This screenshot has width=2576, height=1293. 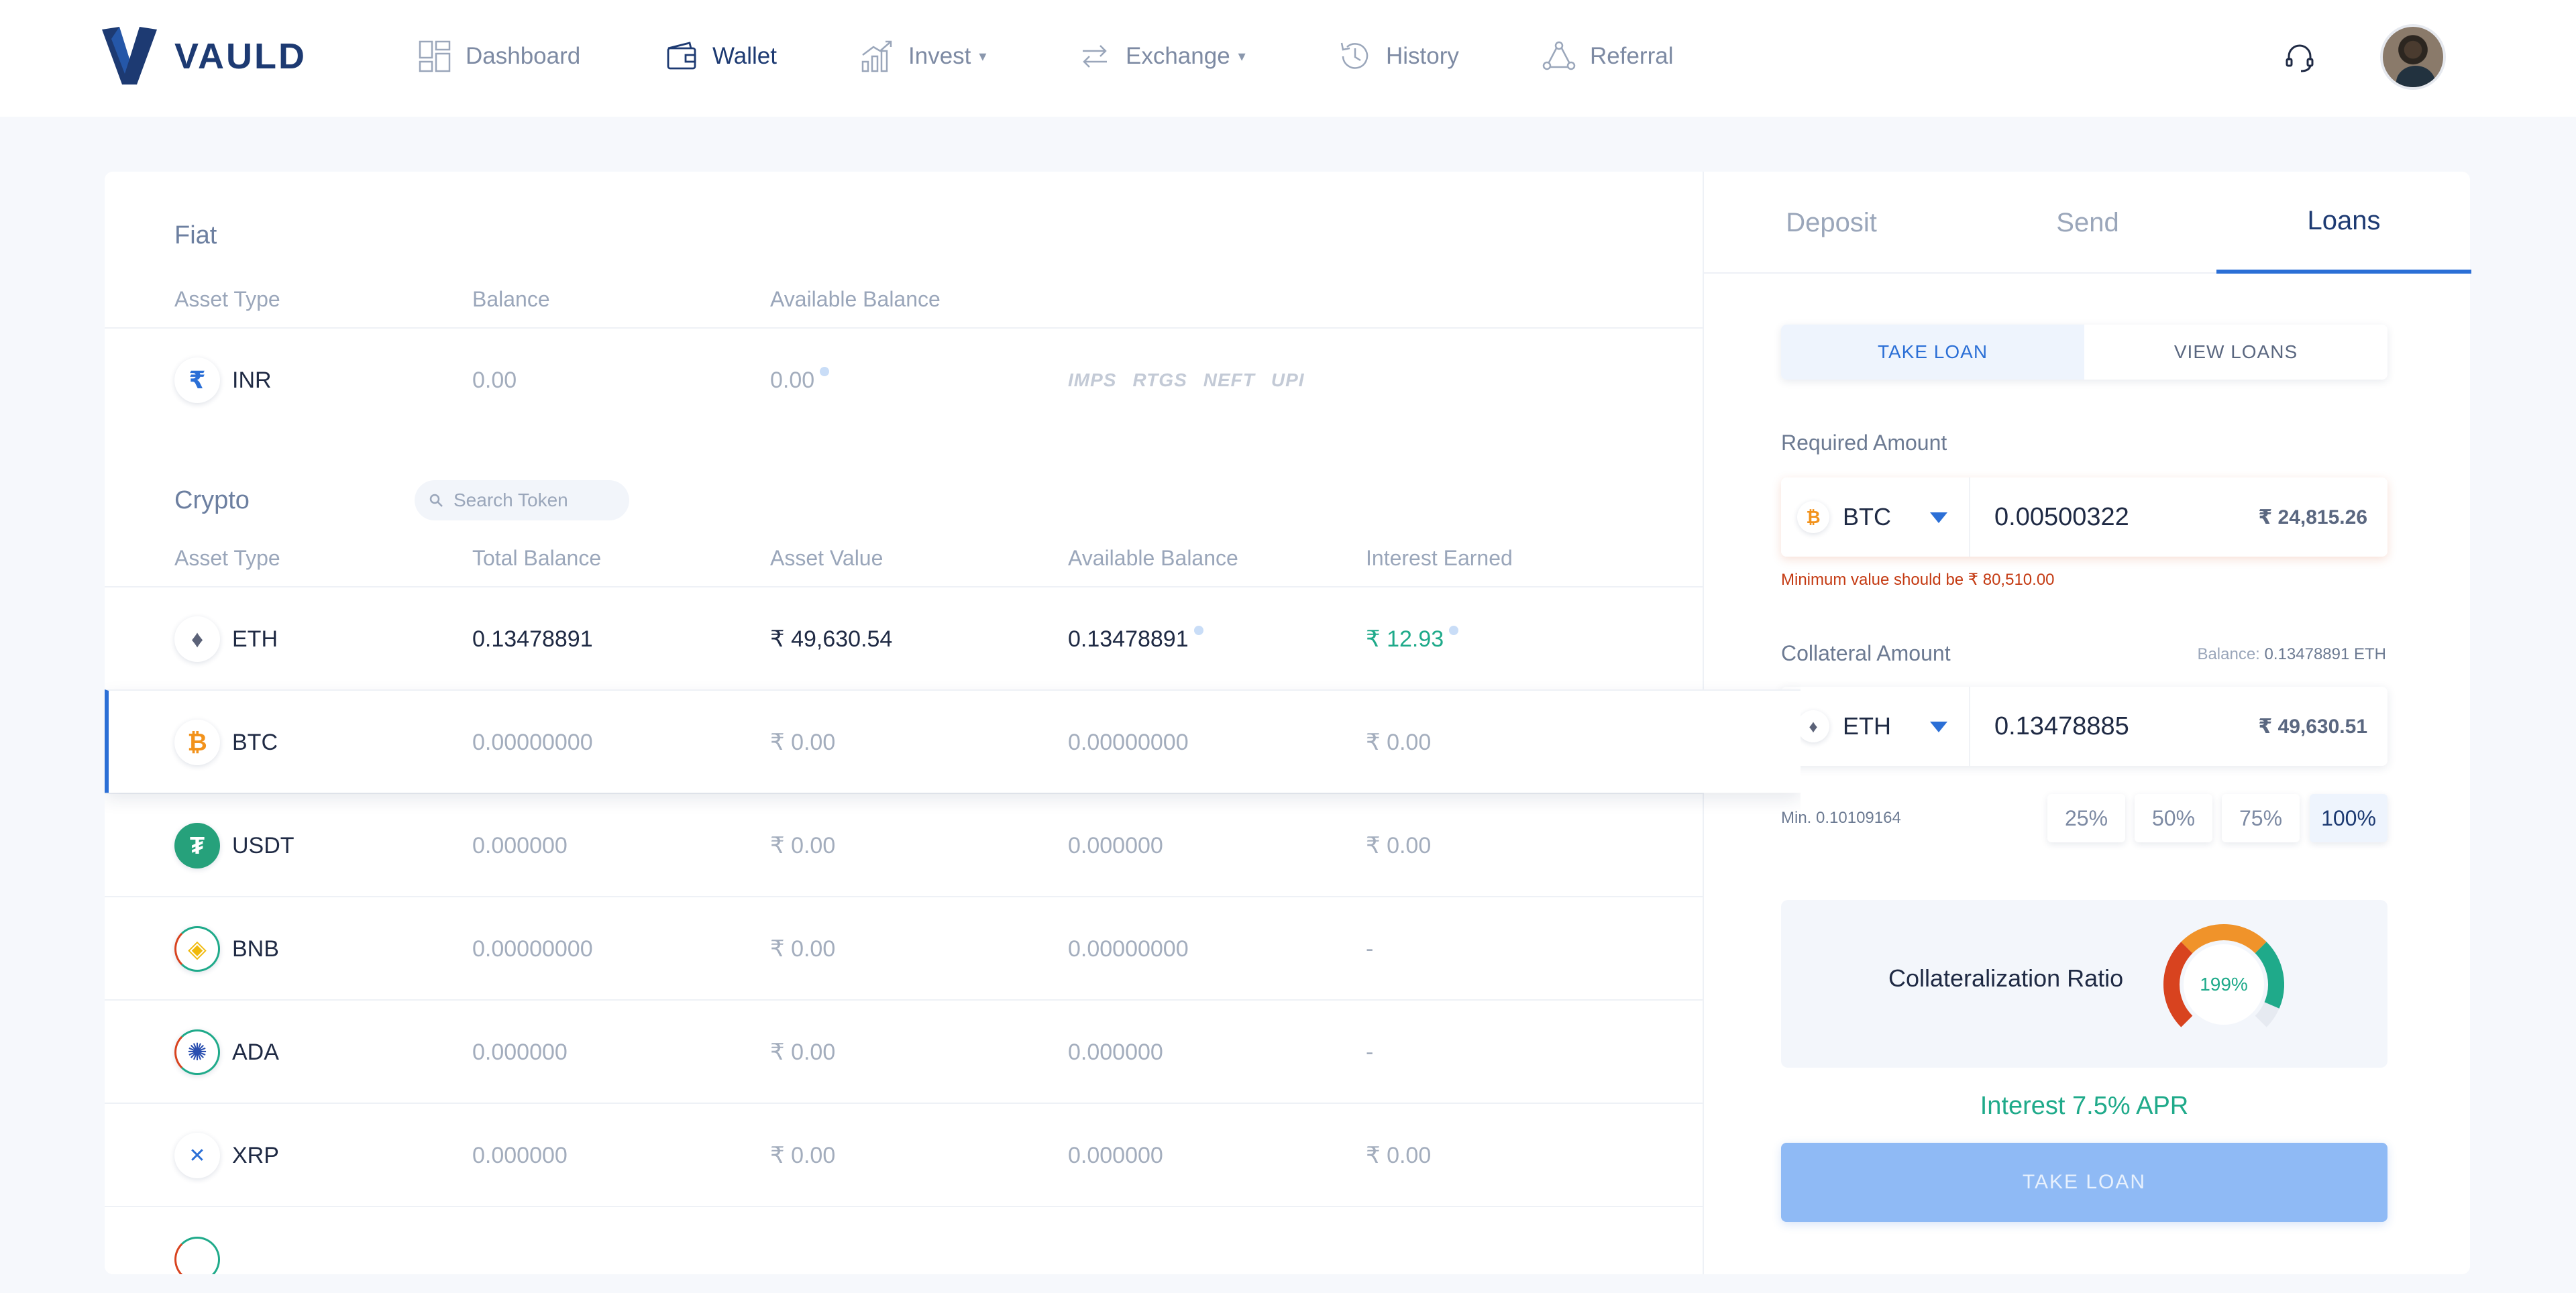 What do you see at coordinates (1841, 818) in the screenshot?
I see `collateral-min: Min. 0.10109164` at bounding box center [1841, 818].